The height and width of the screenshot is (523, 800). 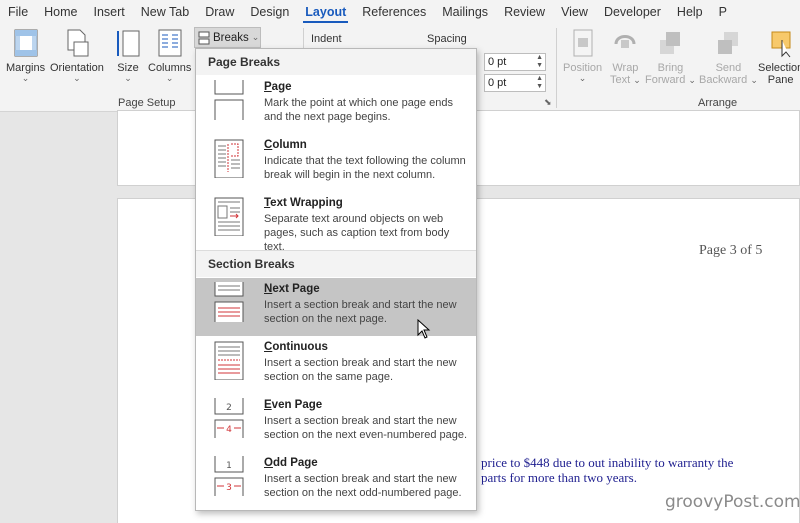 What do you see at coordinates (556, 68) in the screenshot?
I see `group-divider` at bounding box center [556, 68].